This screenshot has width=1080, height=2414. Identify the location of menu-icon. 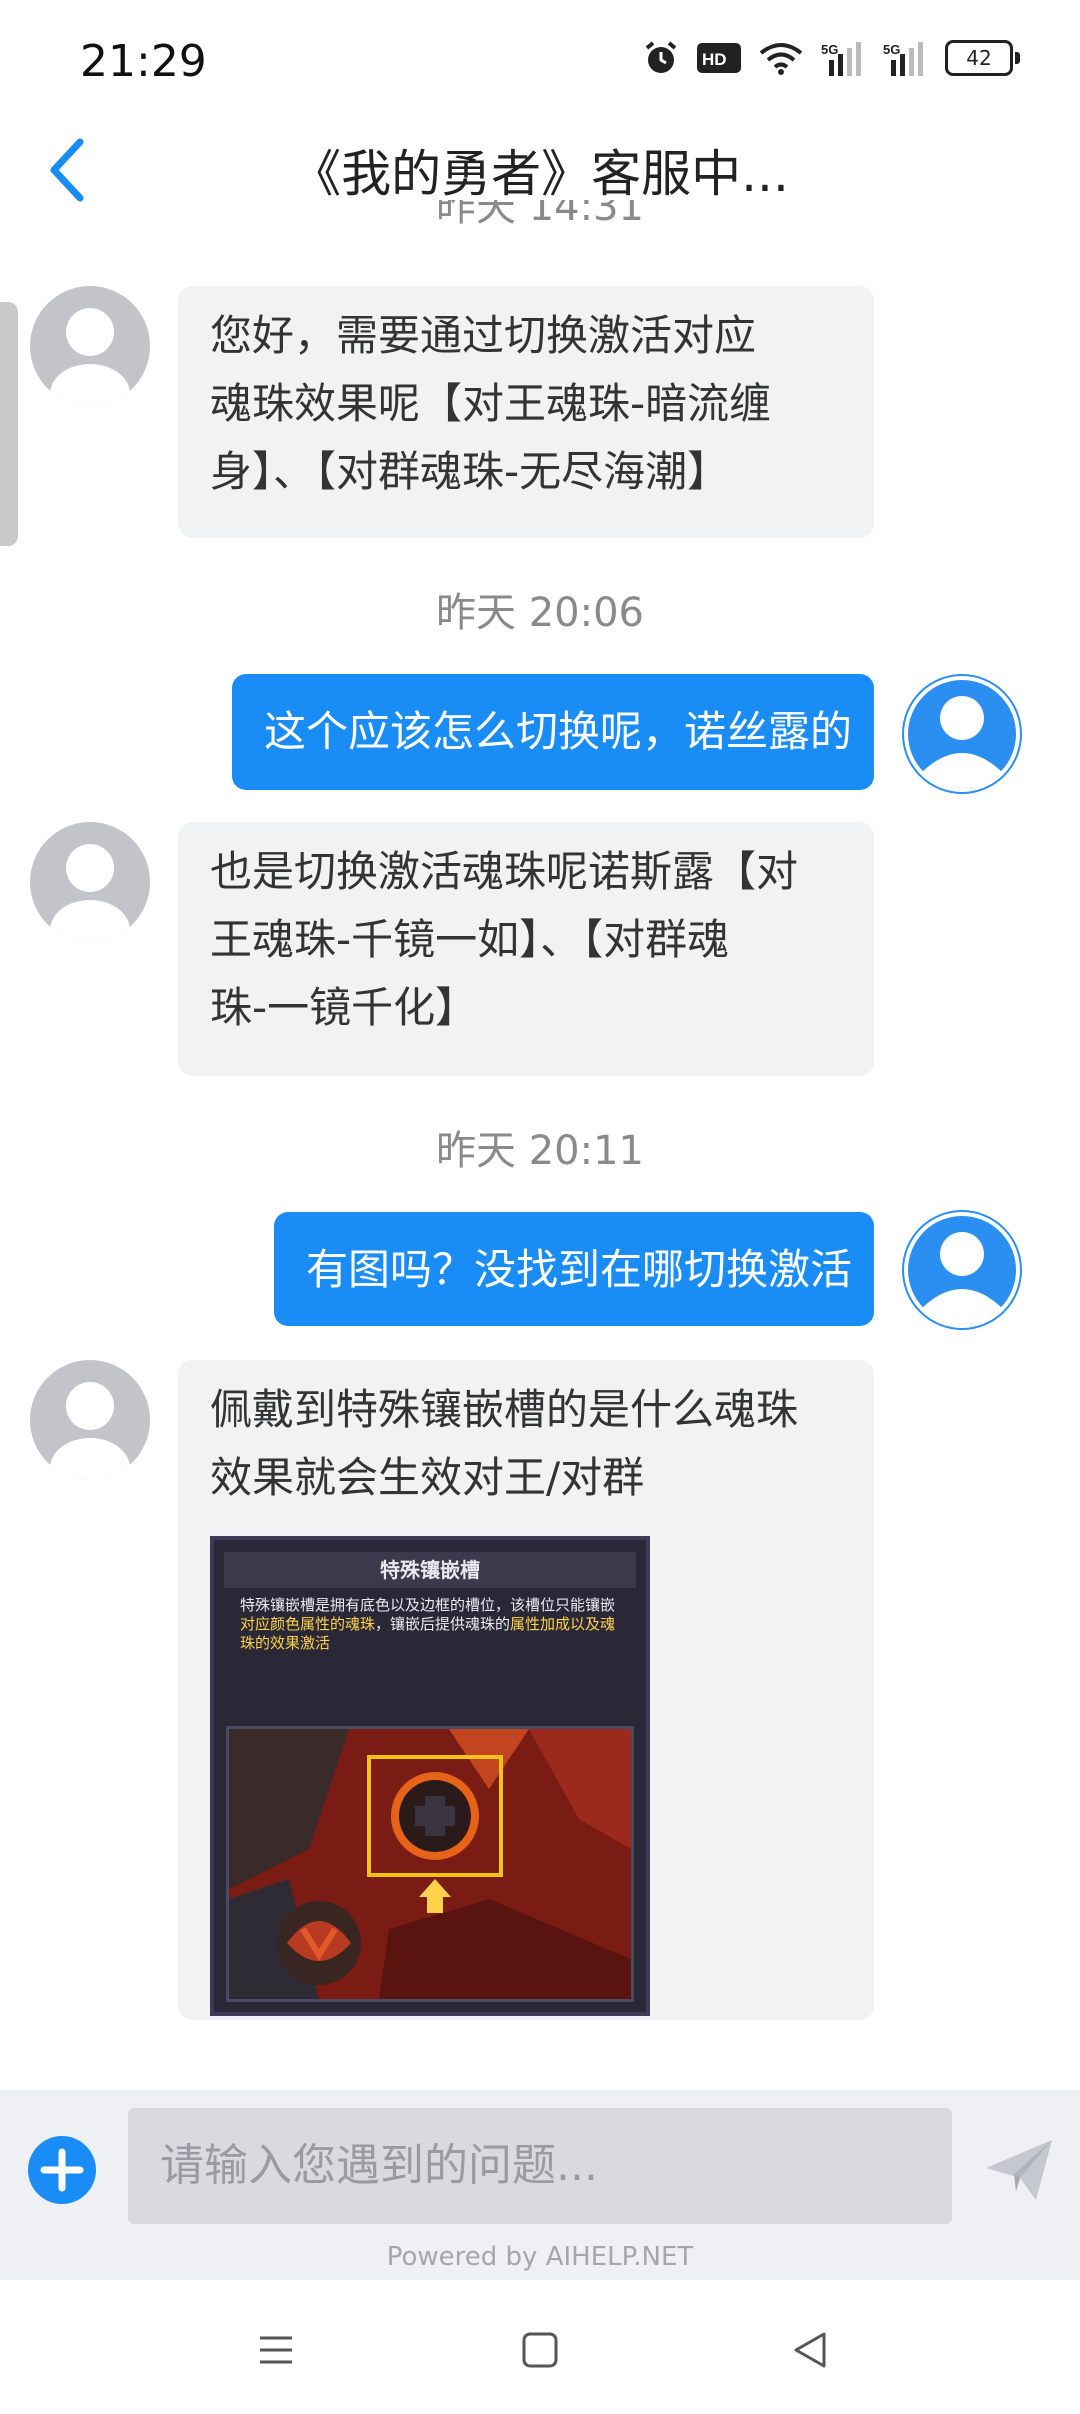
(276, 2350).